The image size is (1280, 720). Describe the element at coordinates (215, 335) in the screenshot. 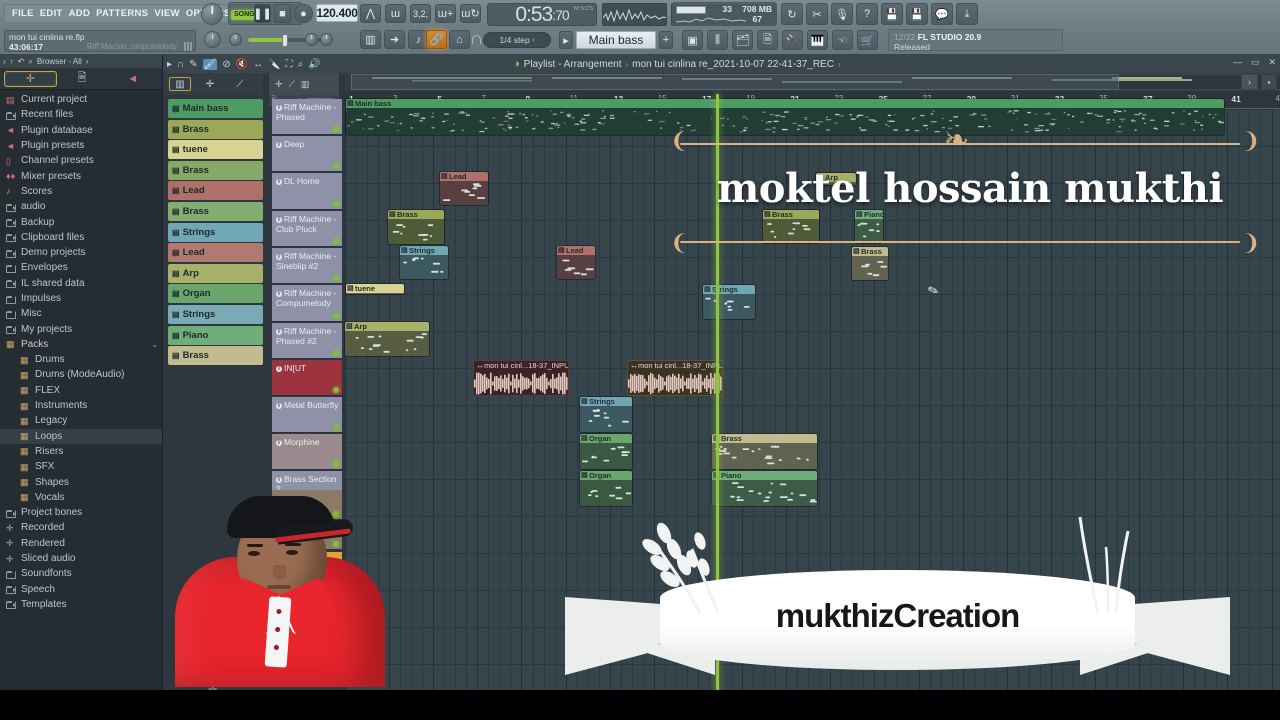

I see `track-header-11: ▤ Piano` at that location.